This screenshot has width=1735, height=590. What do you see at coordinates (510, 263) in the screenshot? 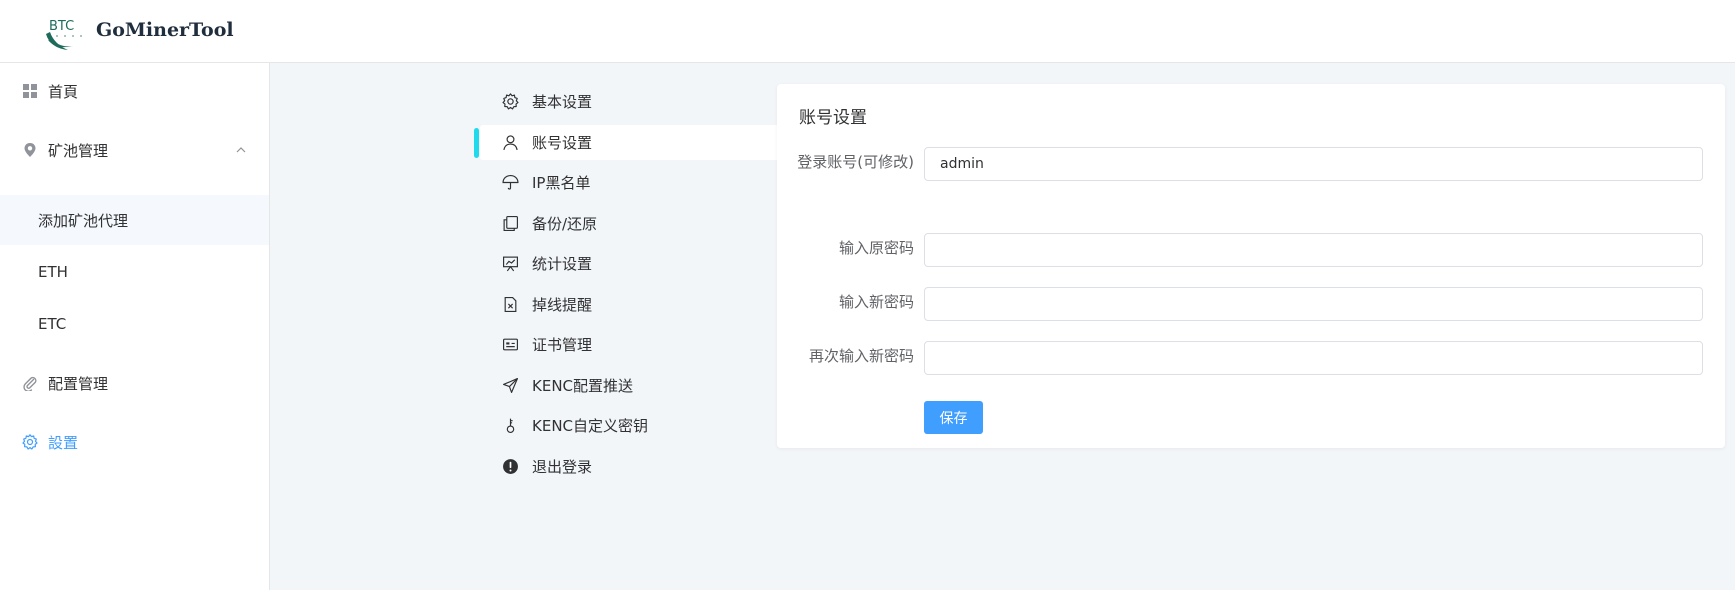
I see `presentation-icon` at bounding box center [510, 263].